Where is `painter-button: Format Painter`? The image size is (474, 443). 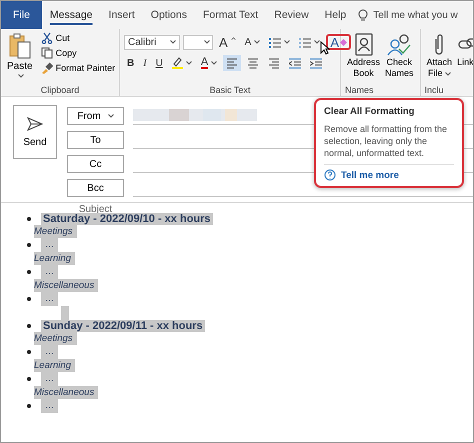
painter-button: Format Painter is located at coordinates (78, 68).